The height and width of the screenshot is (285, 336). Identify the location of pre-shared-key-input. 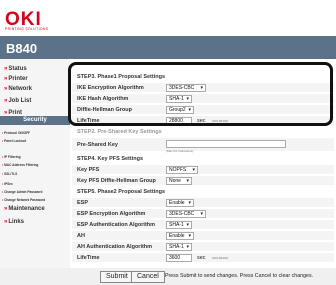
(226, 144).